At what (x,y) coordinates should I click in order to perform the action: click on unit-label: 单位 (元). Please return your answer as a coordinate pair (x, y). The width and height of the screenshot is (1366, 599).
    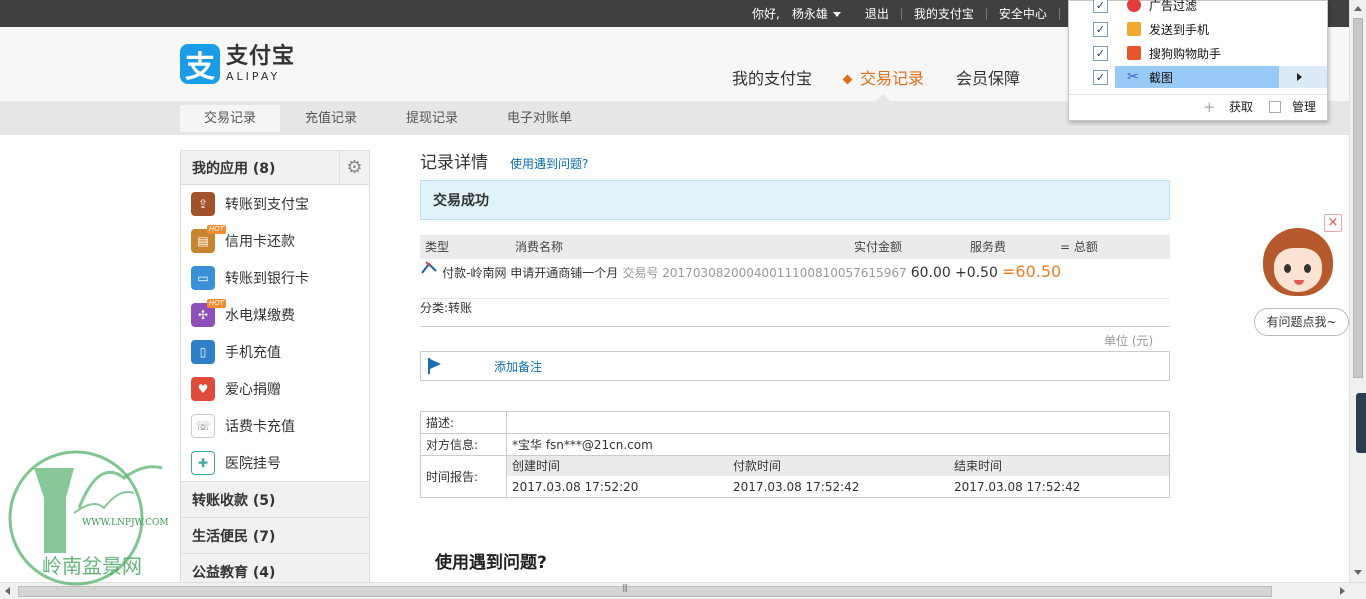
    Looking at the image, I should click on (1129, 341).